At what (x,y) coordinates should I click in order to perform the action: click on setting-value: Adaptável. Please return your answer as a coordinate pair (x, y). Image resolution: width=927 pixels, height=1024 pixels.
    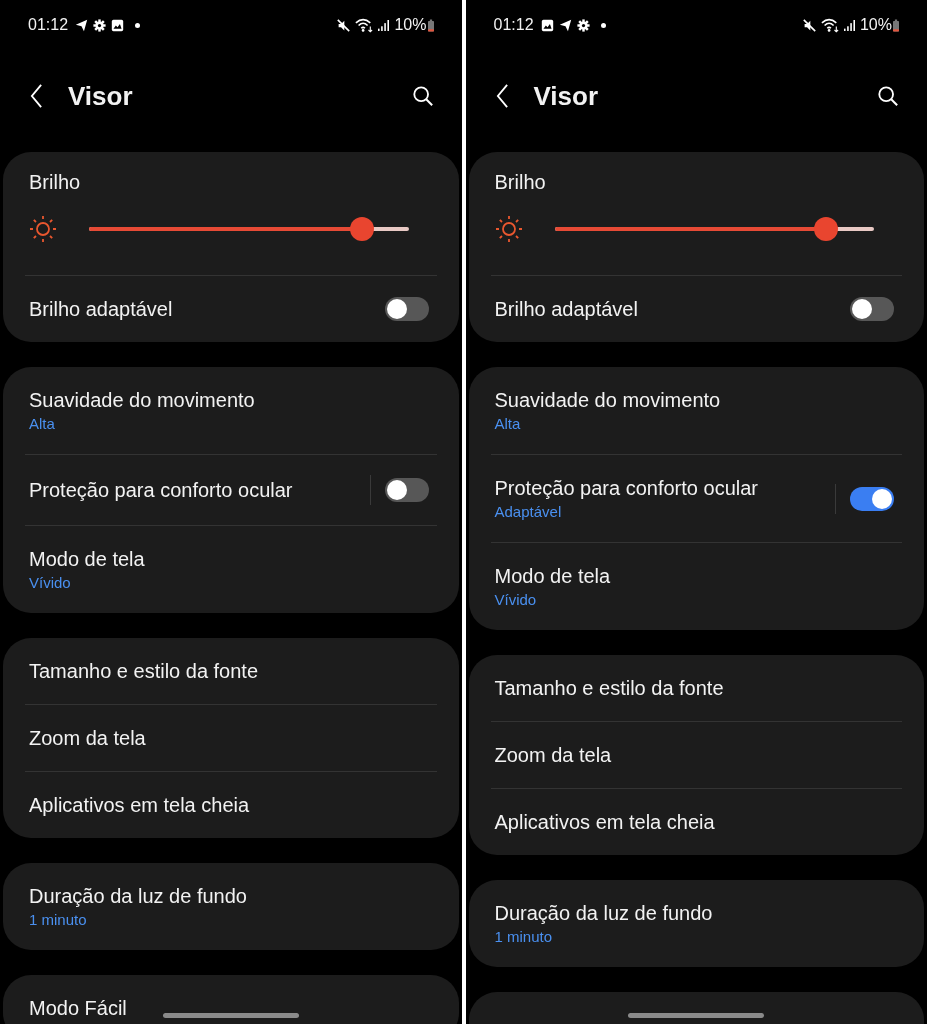
    Looking at the image, I should click on (528, 512).